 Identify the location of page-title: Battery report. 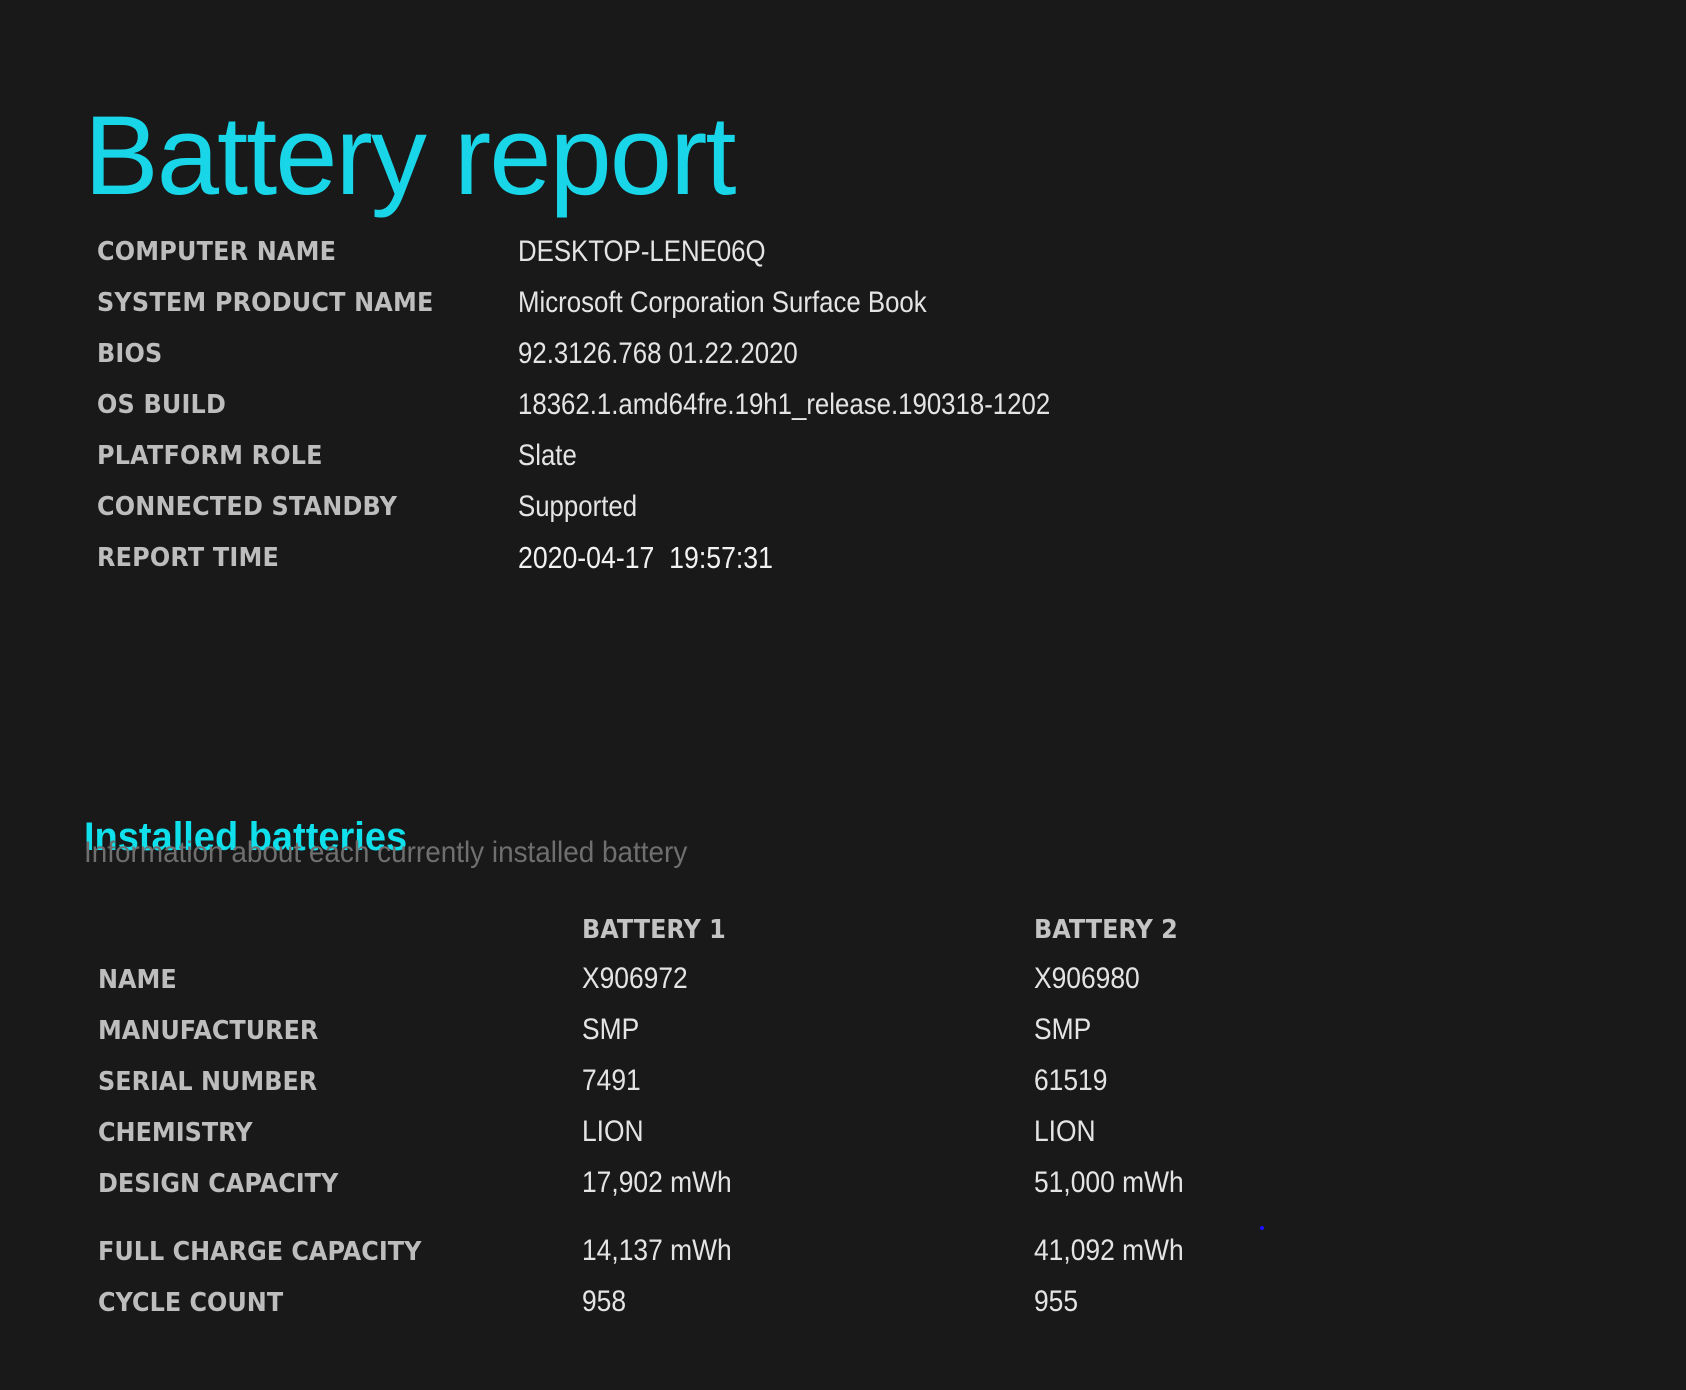
(410, 156).